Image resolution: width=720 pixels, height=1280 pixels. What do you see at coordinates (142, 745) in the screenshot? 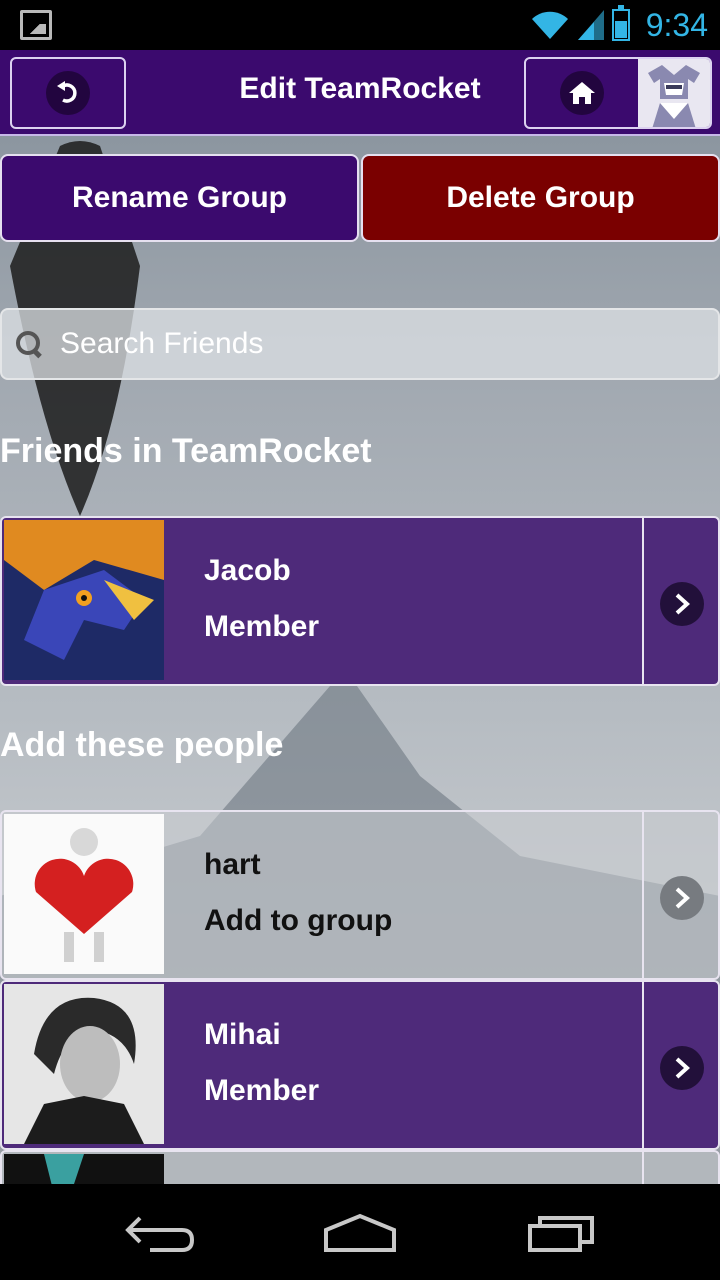
I see `suggestions-section-title: Add these people` at bounding box center [142, 745].